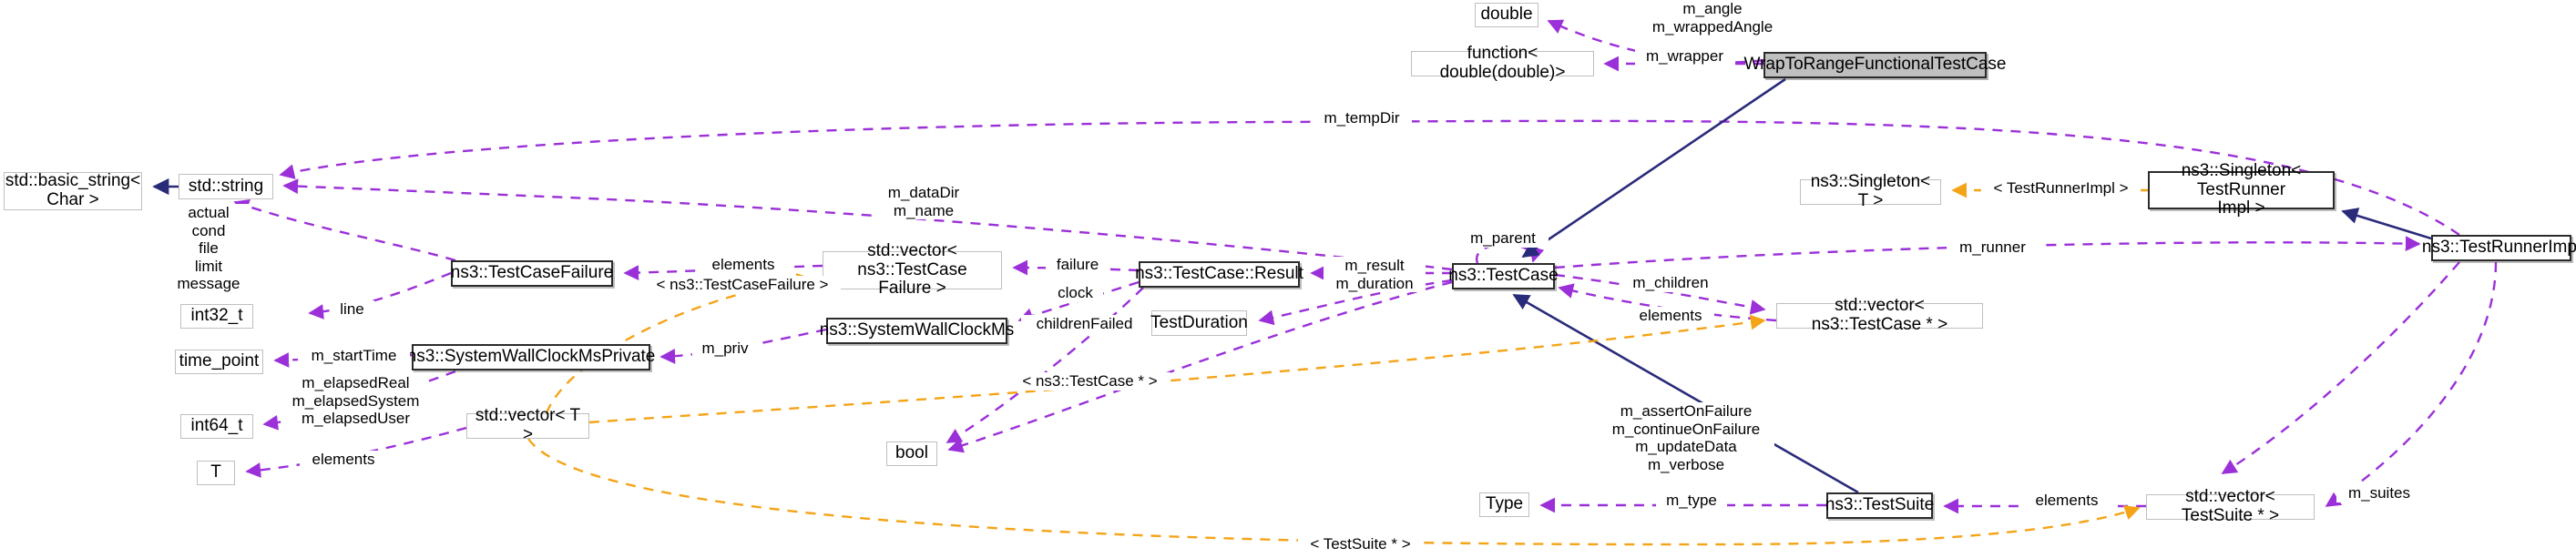 Image resolution: width=2576 pixels, height=558 pixels. Describe the element at coordinates (2067, 501) in the screenshot. I see `edge-label-lbl_elements_ts: elements` at that location.